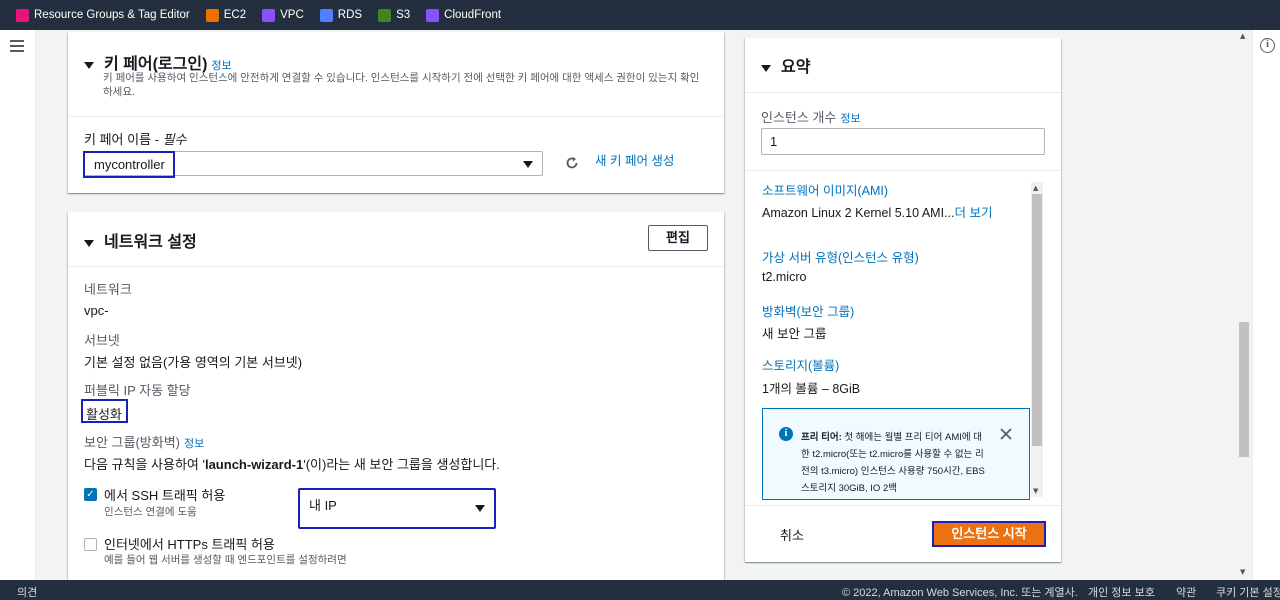  I want to click on favorite-label: RDS, so click(350, 15).